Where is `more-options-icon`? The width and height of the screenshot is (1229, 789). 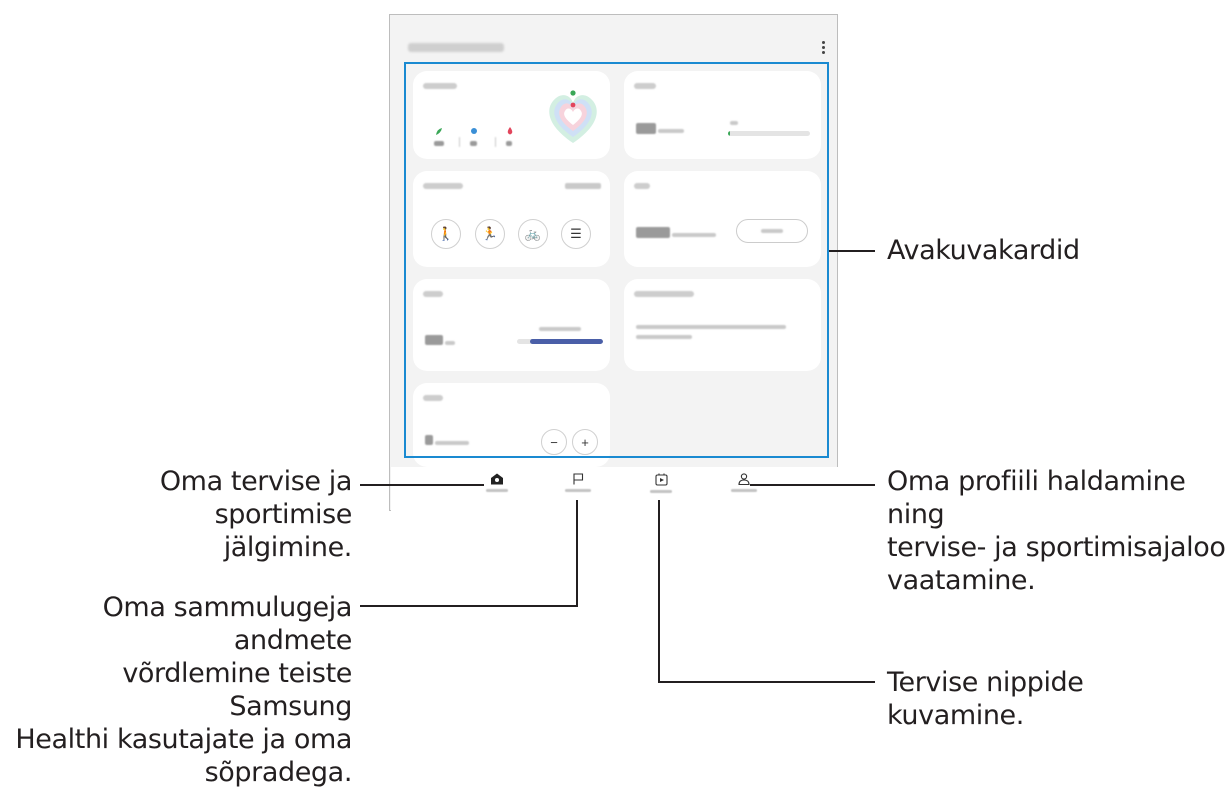 more-options-icon is located at coordinates (824, 48).